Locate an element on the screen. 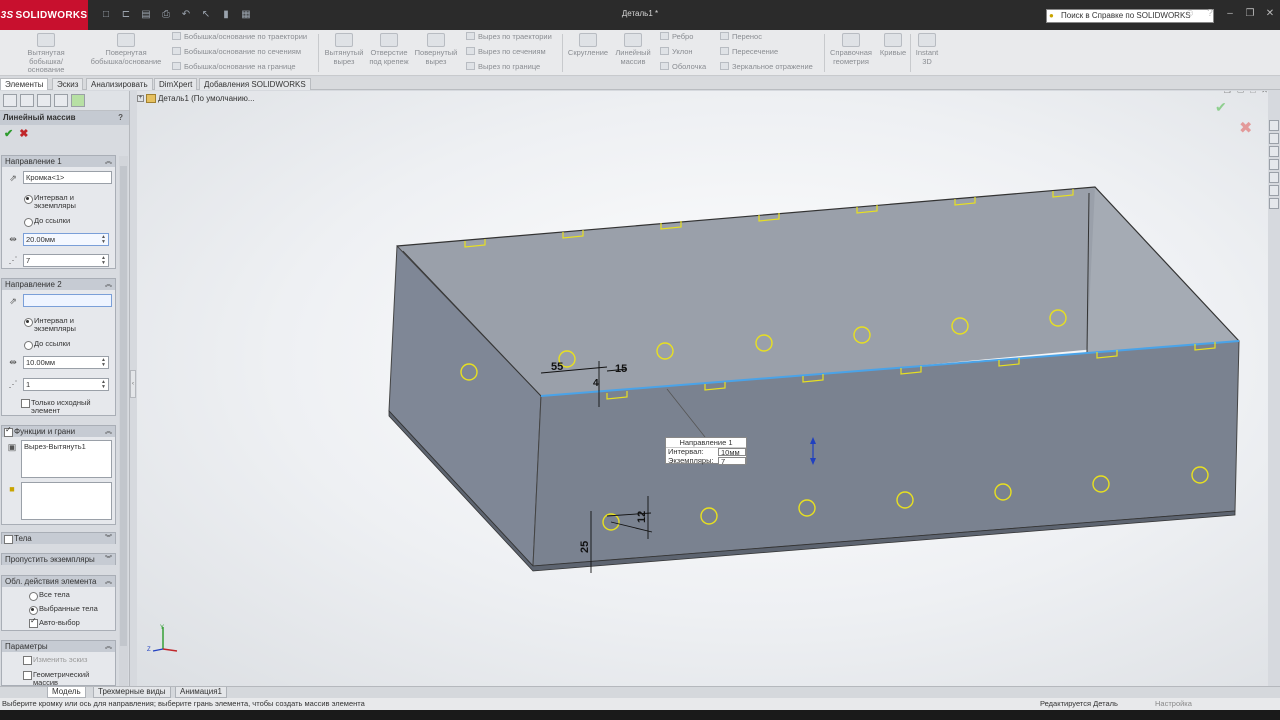  boundary-cut-button: Вырез по границе is located at coordinates (503, 66).